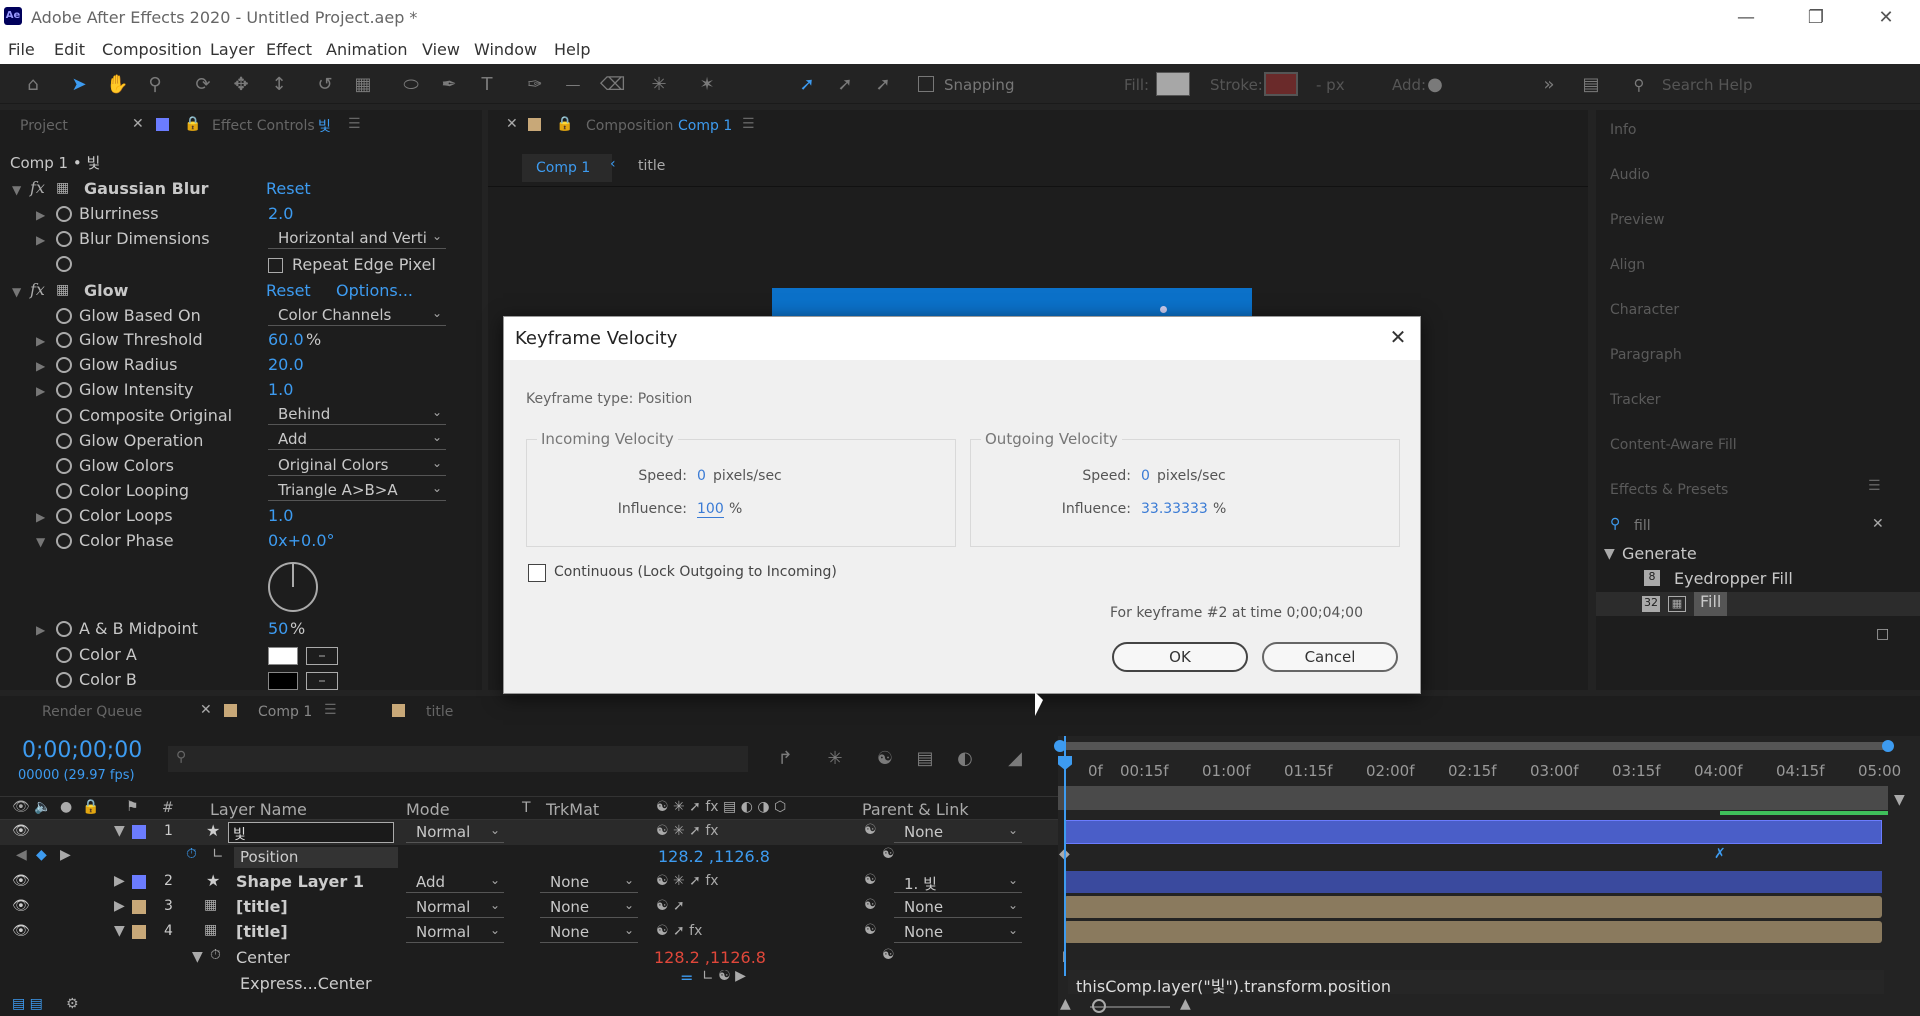 Image resolution: width=1920 pixels, height=1016 pixels. I want to click on prev-keyframe-icon: ◀, so click(21, 855).